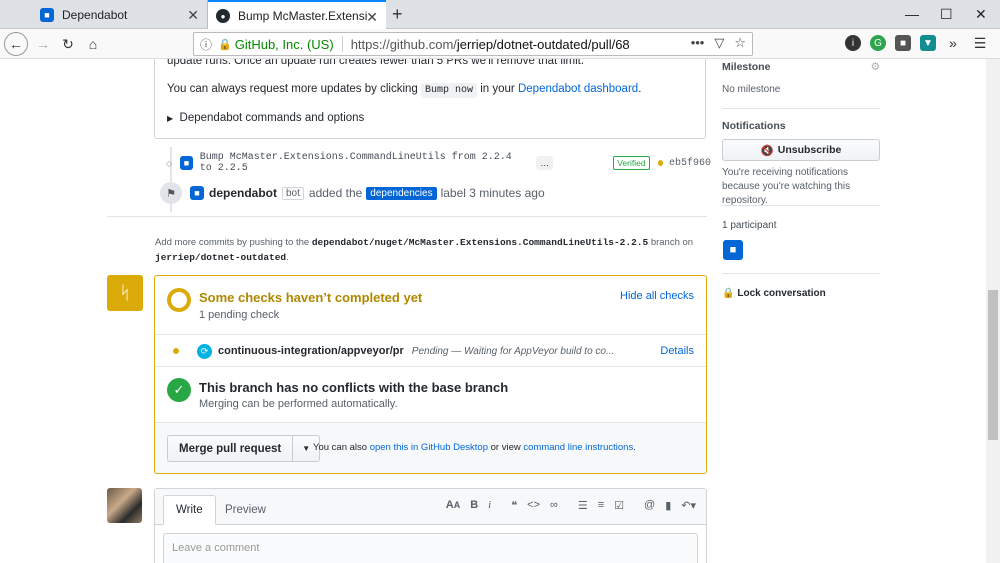  I want to click on label-event-text: added the, so click(335, 193).